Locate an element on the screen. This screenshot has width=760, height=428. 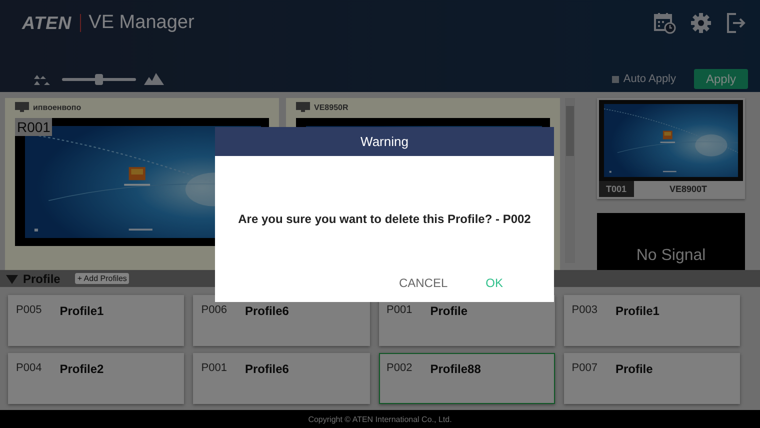
caret-icon is located at coordinates (12, 279).